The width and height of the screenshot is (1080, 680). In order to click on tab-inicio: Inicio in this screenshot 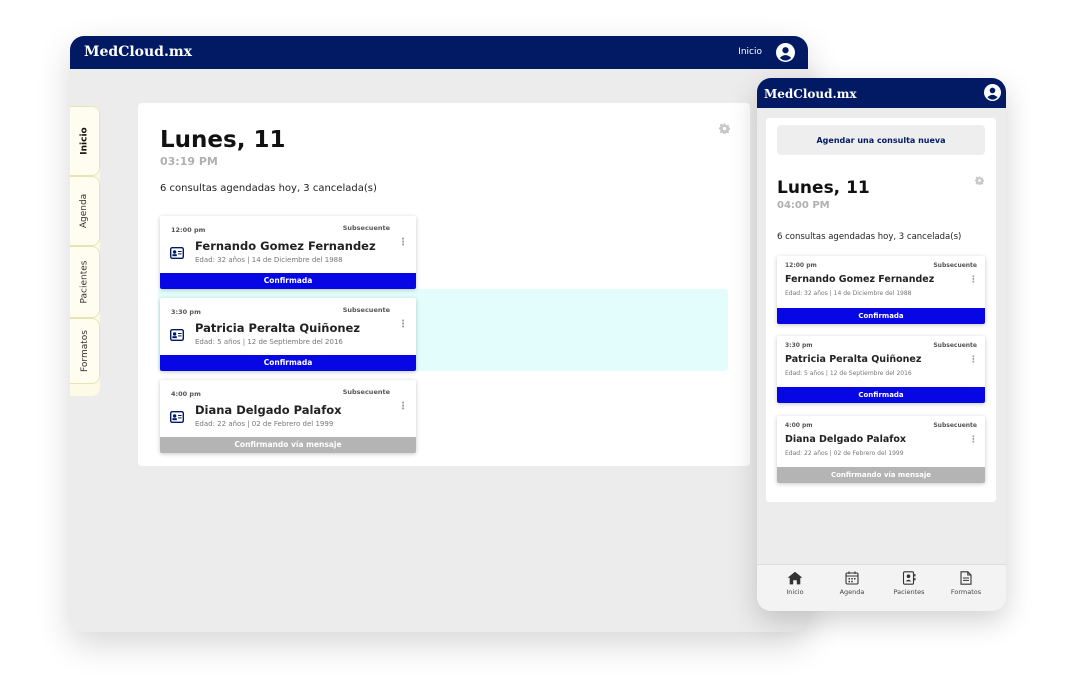, I will do `click(85, 141)`.